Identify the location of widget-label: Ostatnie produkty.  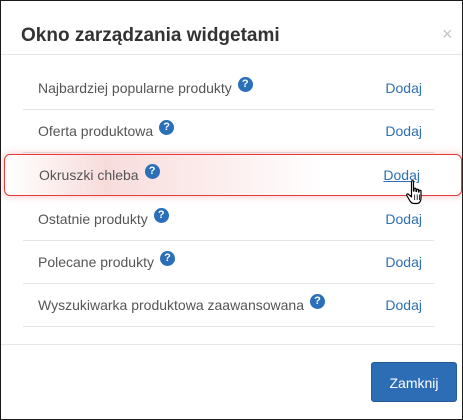
(93, 219).